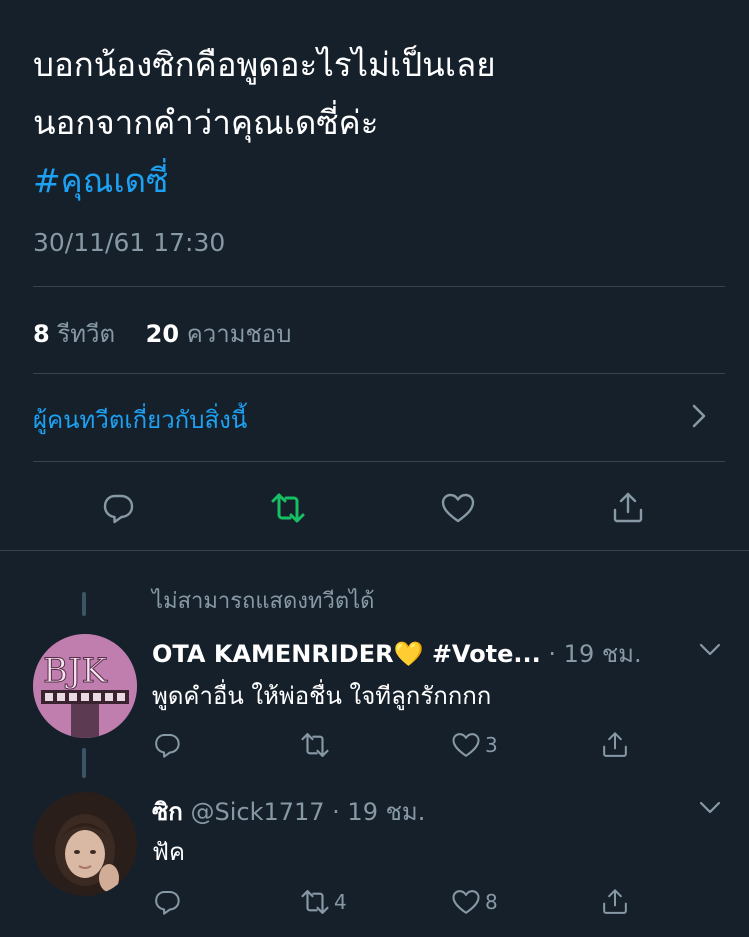 This screenshot has height=937, width=749. I want to click on tweet-line-2: นอกจากคำว่าคุณเดซี่ค่ะ, so click(206, 122).